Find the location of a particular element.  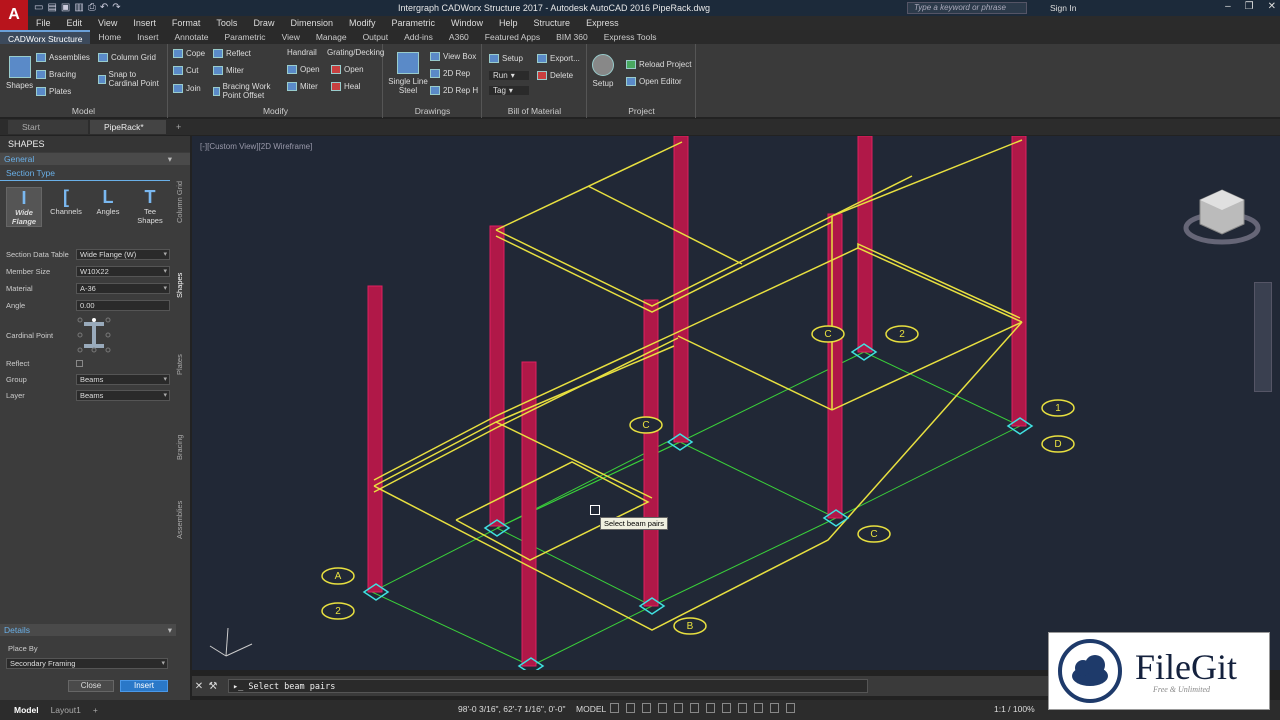

tab-model: Model is located at coordinates (26, 710).